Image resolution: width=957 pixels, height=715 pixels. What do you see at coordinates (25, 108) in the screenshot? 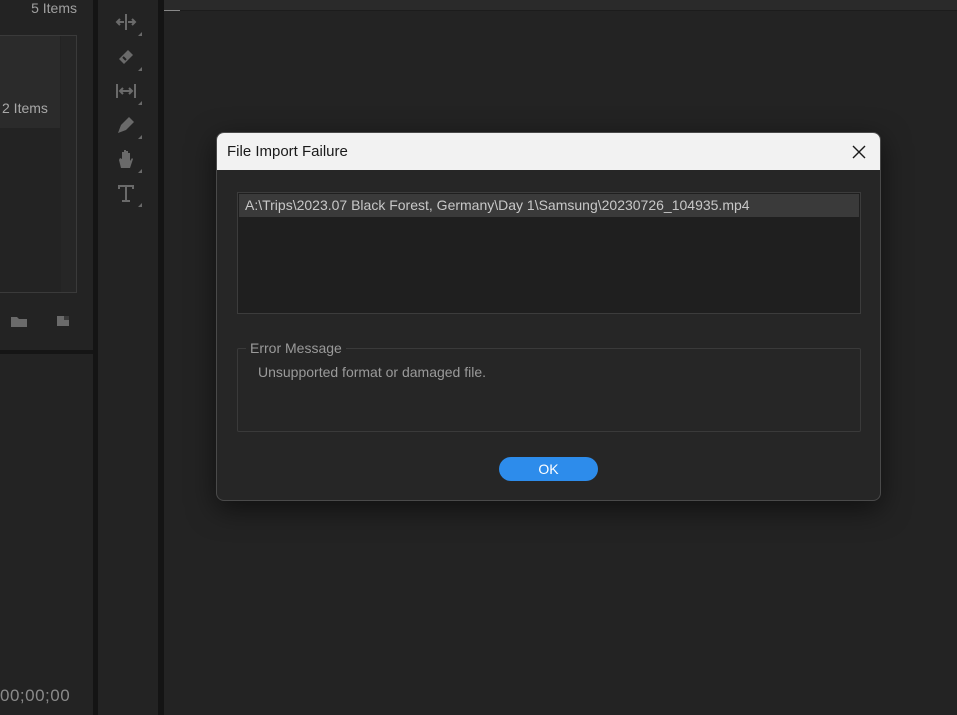
I see `bin-items-count: 2 Items` at bounding box center [25, 108].